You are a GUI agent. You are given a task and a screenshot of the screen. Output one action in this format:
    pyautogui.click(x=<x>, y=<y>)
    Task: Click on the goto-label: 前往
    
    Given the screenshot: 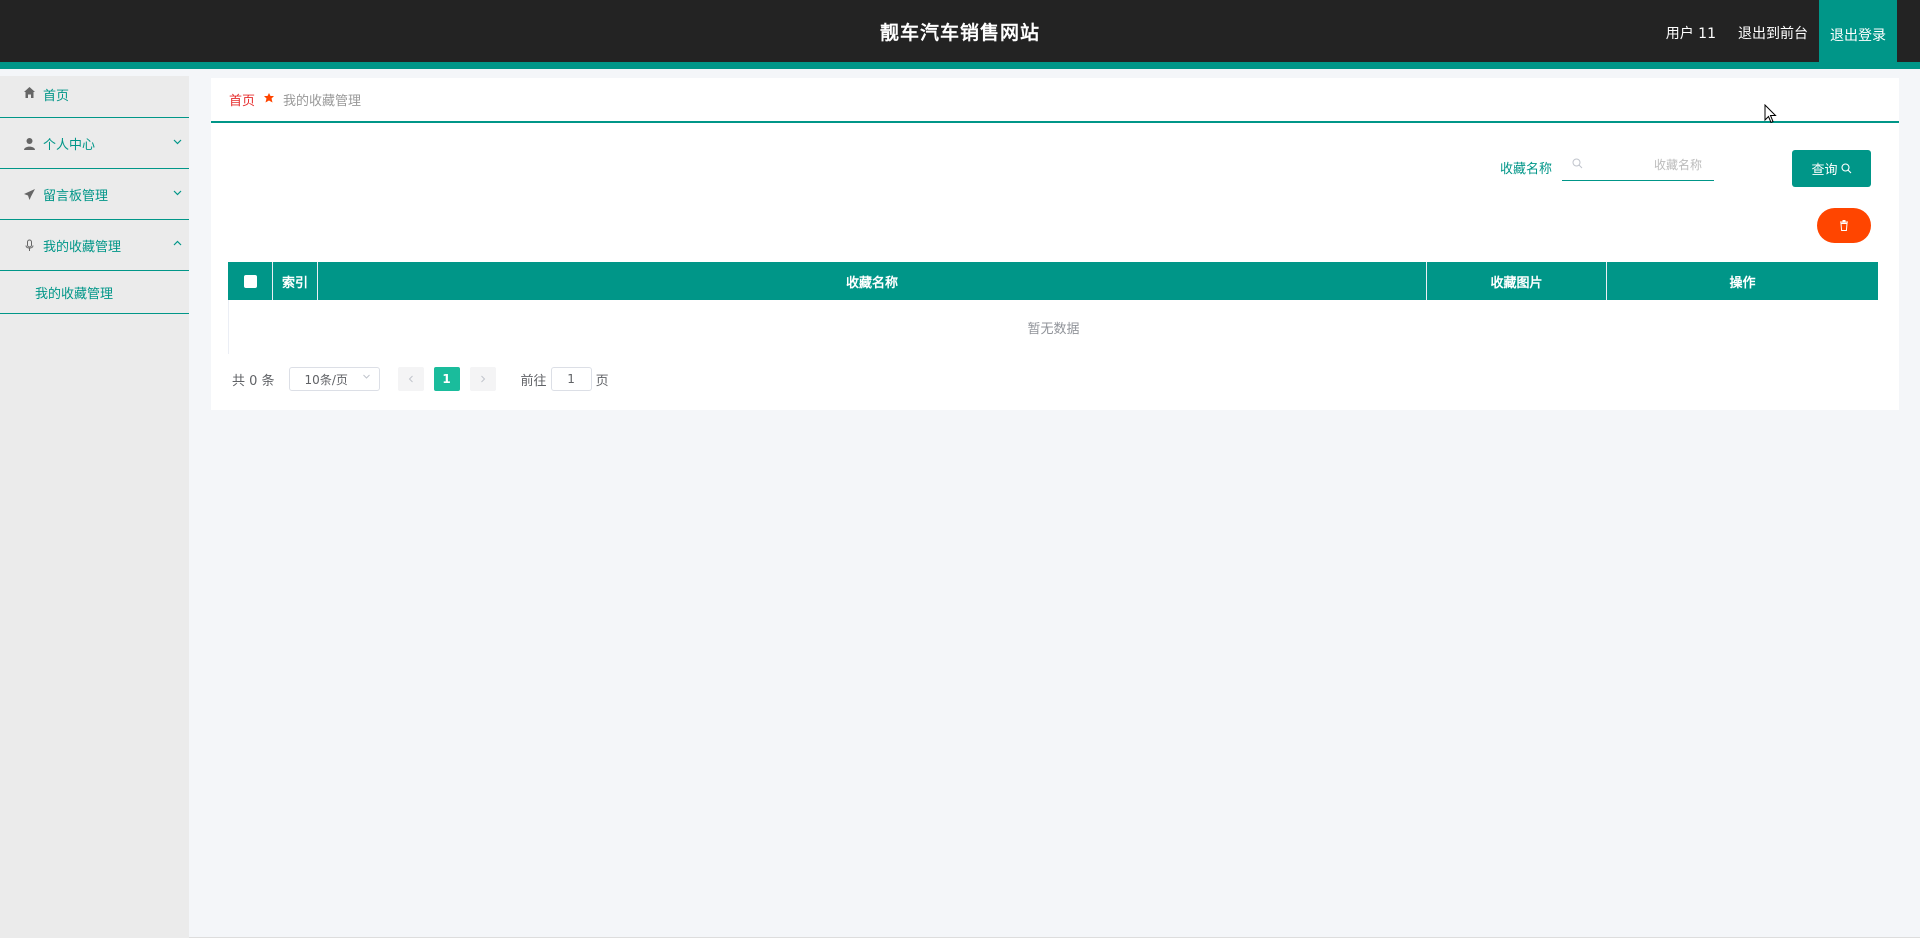 What is the action you would take?
    pyautogui.click(x=533, y=381)
    